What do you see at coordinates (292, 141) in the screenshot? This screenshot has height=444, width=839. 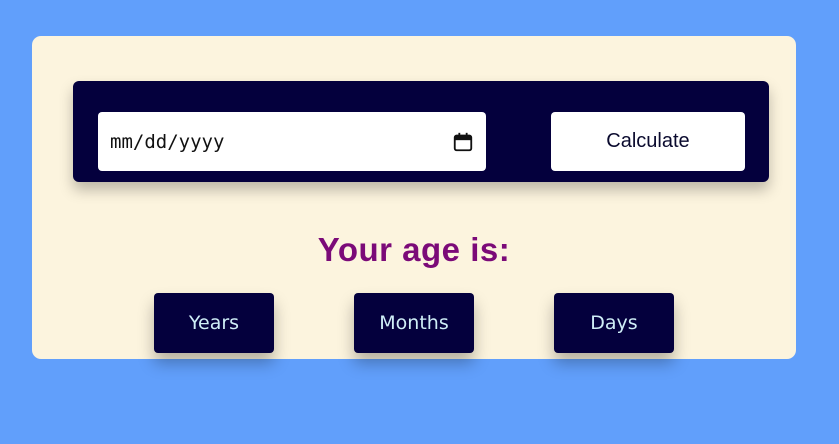 I see `date-input: mm/dd/yyyy` at bounding box center [292, 141].